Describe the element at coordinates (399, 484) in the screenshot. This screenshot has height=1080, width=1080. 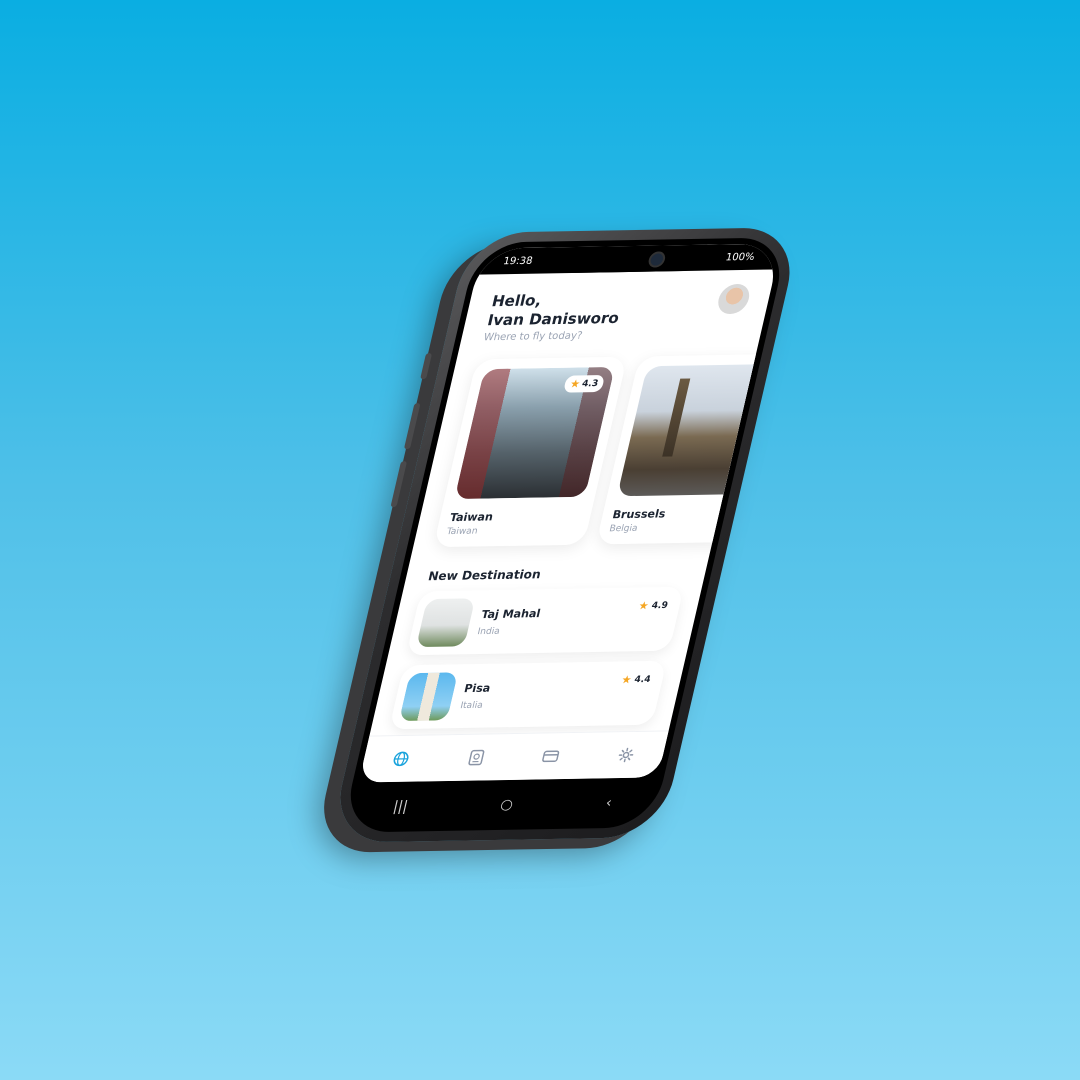
I see `volume-down-button` at that location.